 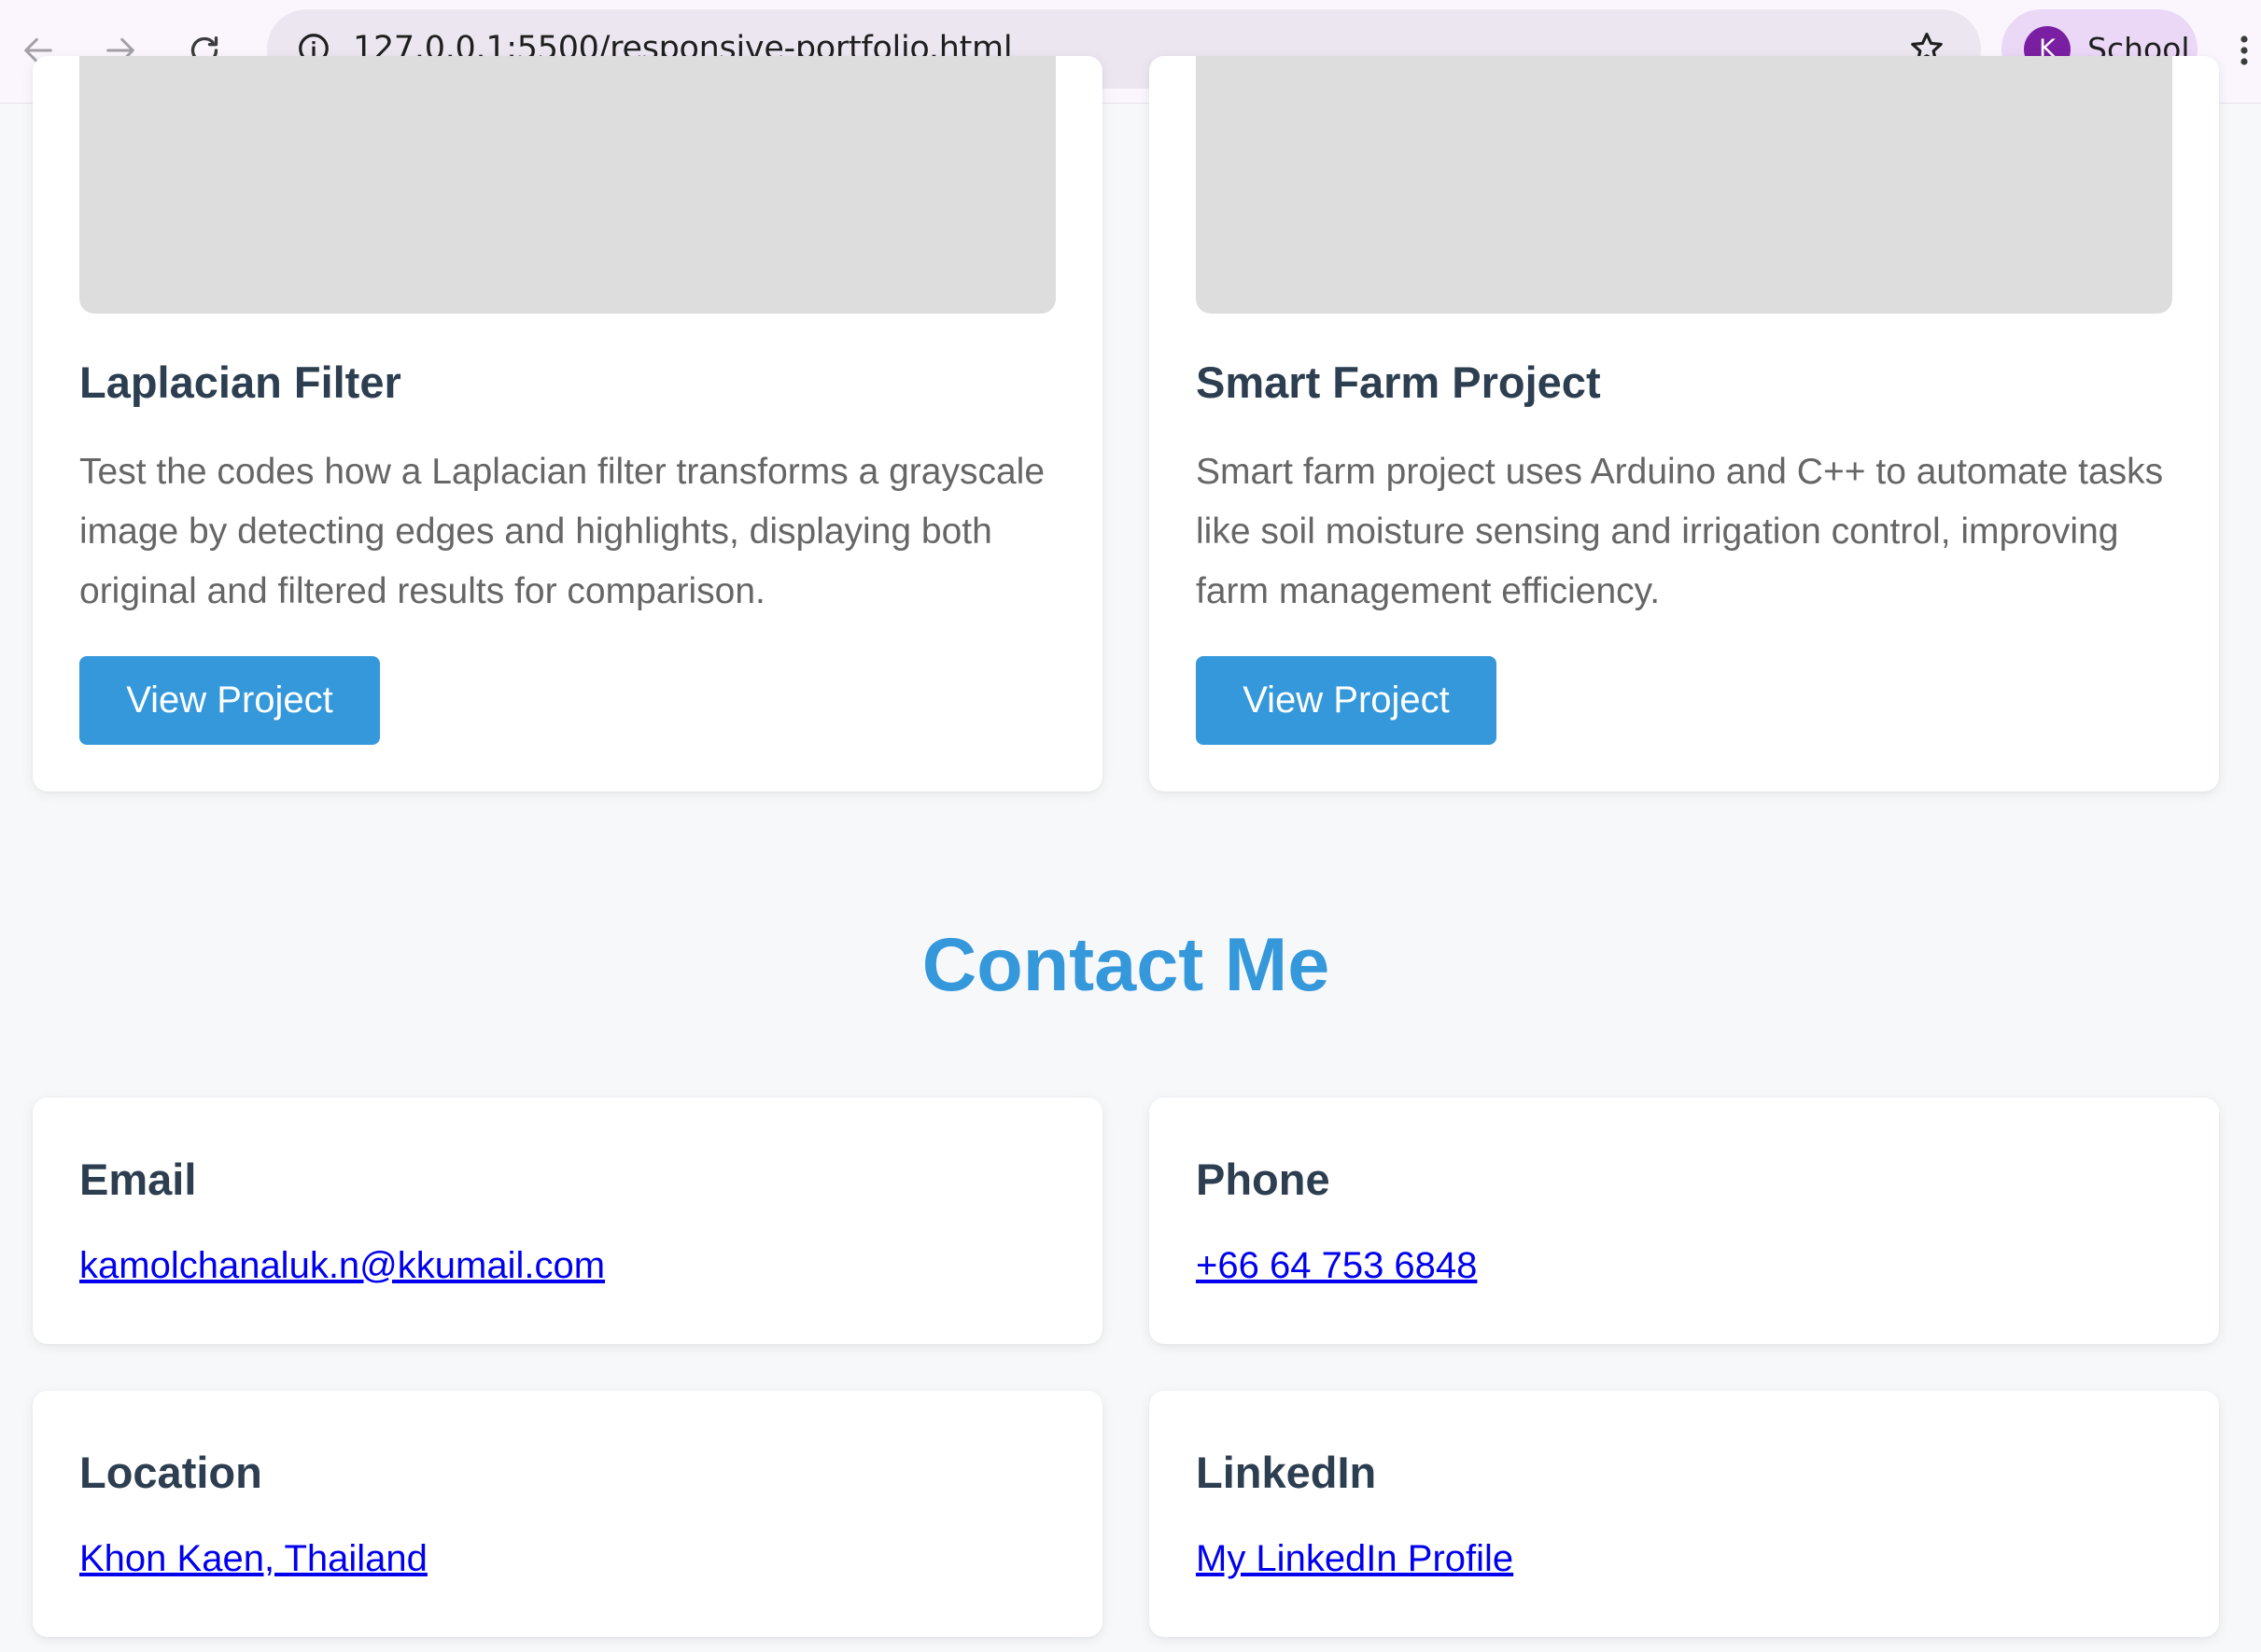 What do you see at coordinates (253, 1558) in the screenshot?
I see `location-link: Khon Kaen, Thailand` at bounding box center [253, 1558].